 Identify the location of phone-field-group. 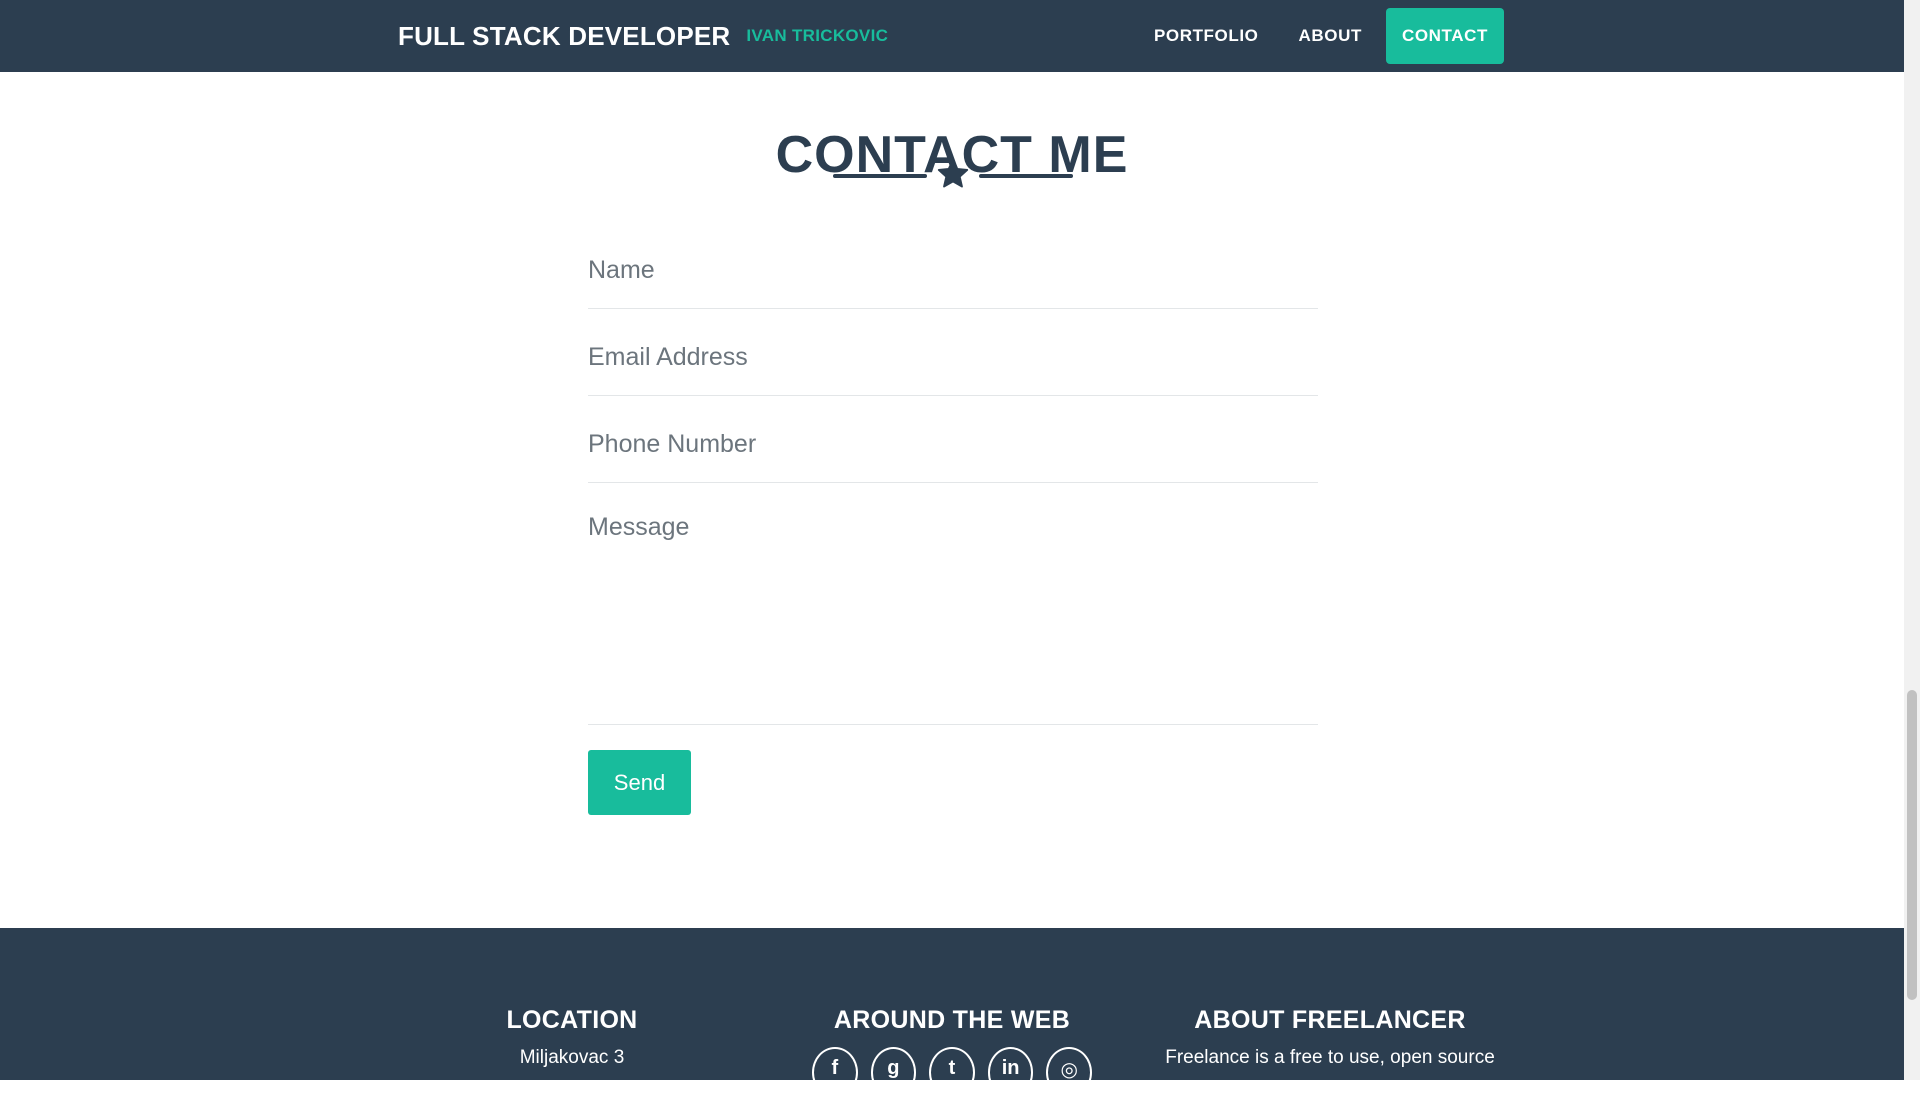
(953, 439).